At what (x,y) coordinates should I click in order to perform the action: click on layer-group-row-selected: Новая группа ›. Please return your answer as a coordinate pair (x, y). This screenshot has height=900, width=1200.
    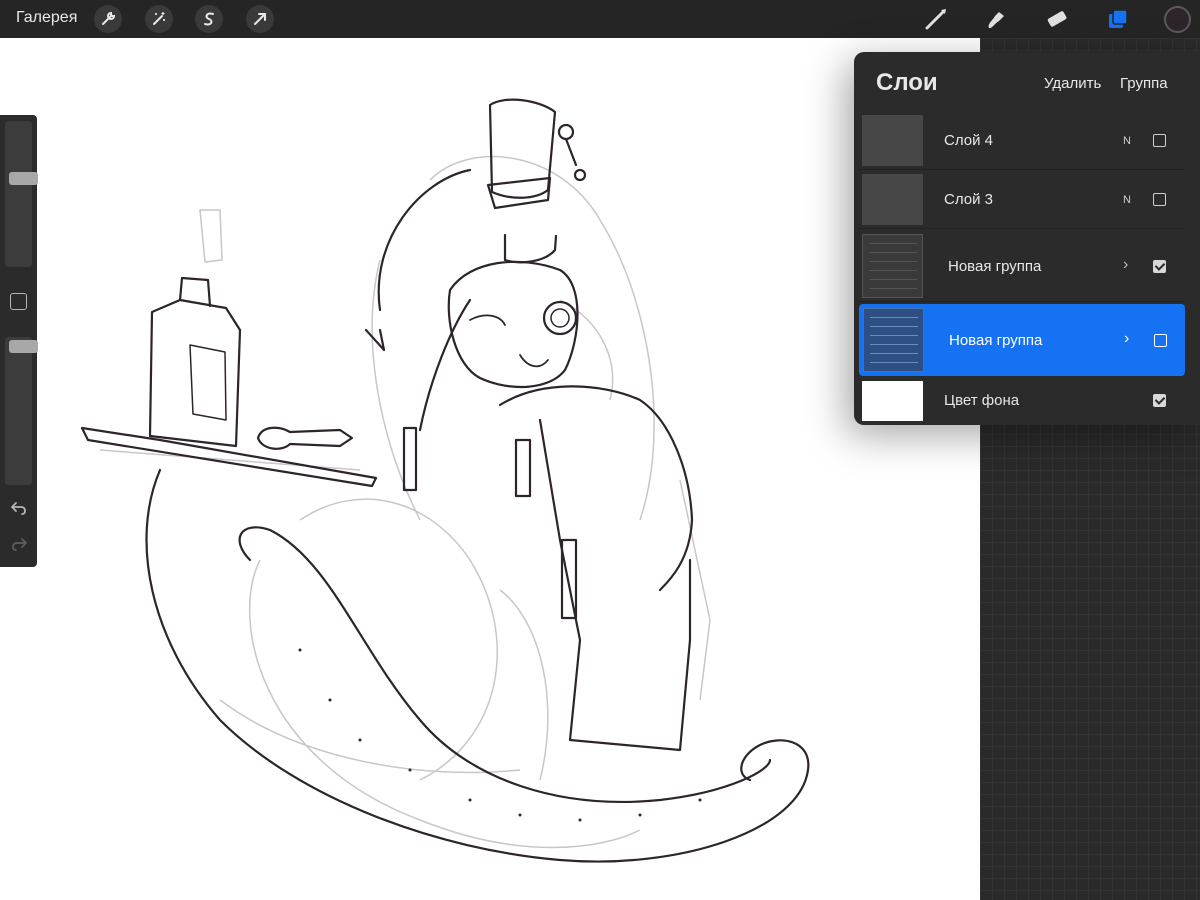
    Looking at the image, I should click on (1022, 340).